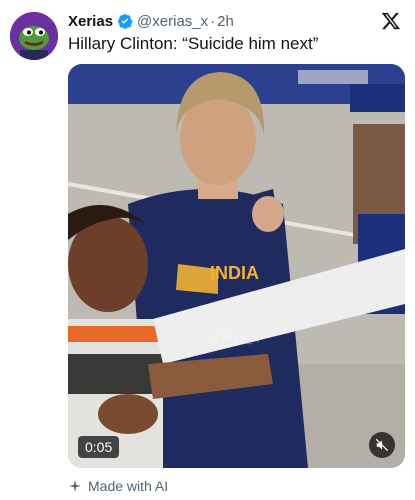 The image size is (415, 500). What do you see at coordinates (236, 21) in the screenshot?
I see `tweet-header: Xerias @xerias_x · 2h` at bounding box center [236, 21].